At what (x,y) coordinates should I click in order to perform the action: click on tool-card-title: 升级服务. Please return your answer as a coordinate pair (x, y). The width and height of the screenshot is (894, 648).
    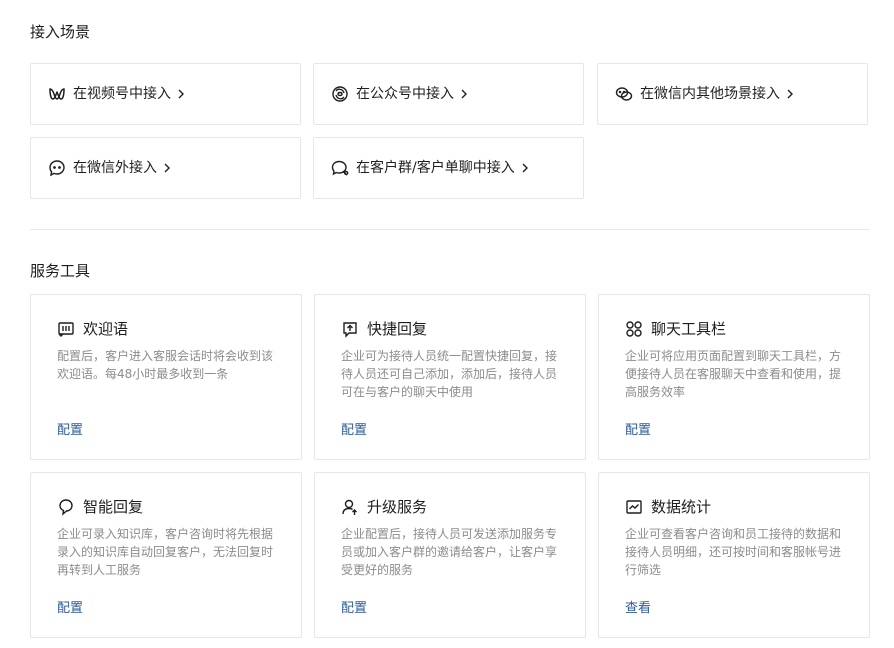
    Looking at the image, I should click on (397, 507).